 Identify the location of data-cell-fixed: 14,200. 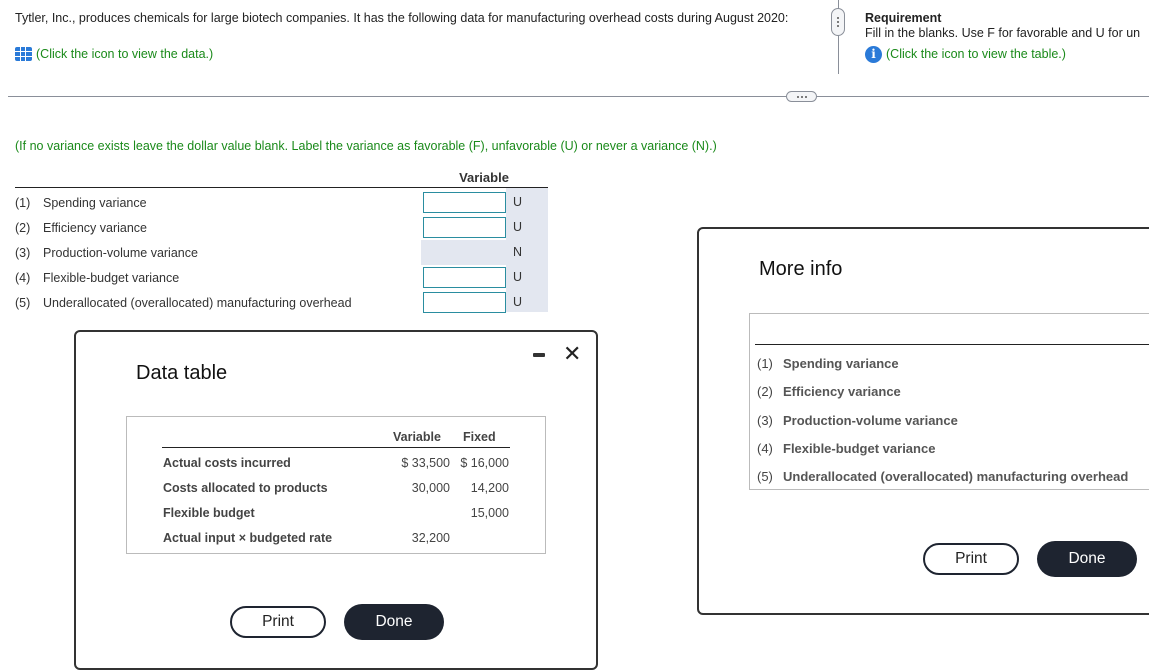
(489, 488).